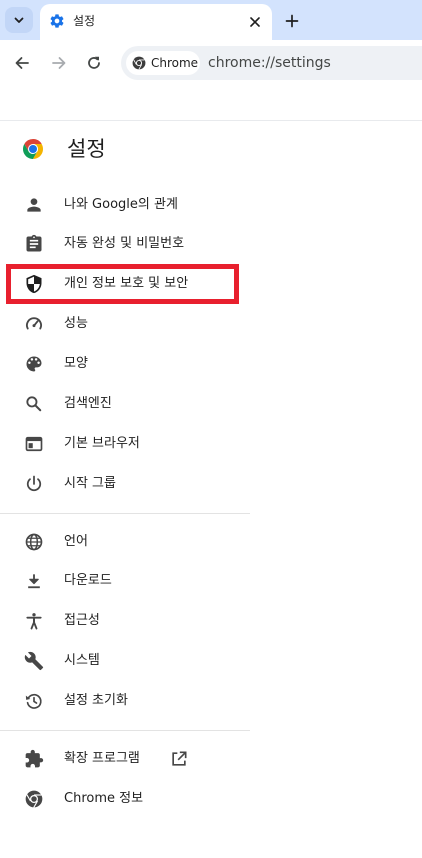 This screenshot has width=422, height=858. Describe the element at coordinates (84, 21) in the screenshot. I see `tab-title: 설정` at that location.